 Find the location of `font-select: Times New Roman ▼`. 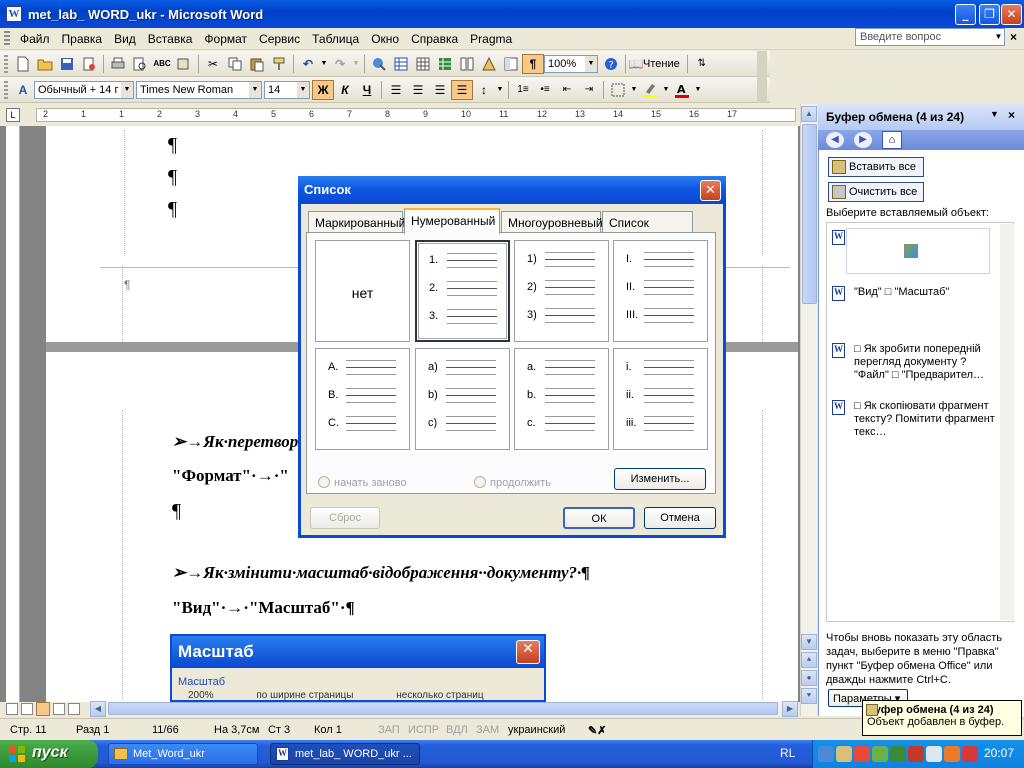

font-select: Times New Roman ▼ is located at coordinates (199, 89).